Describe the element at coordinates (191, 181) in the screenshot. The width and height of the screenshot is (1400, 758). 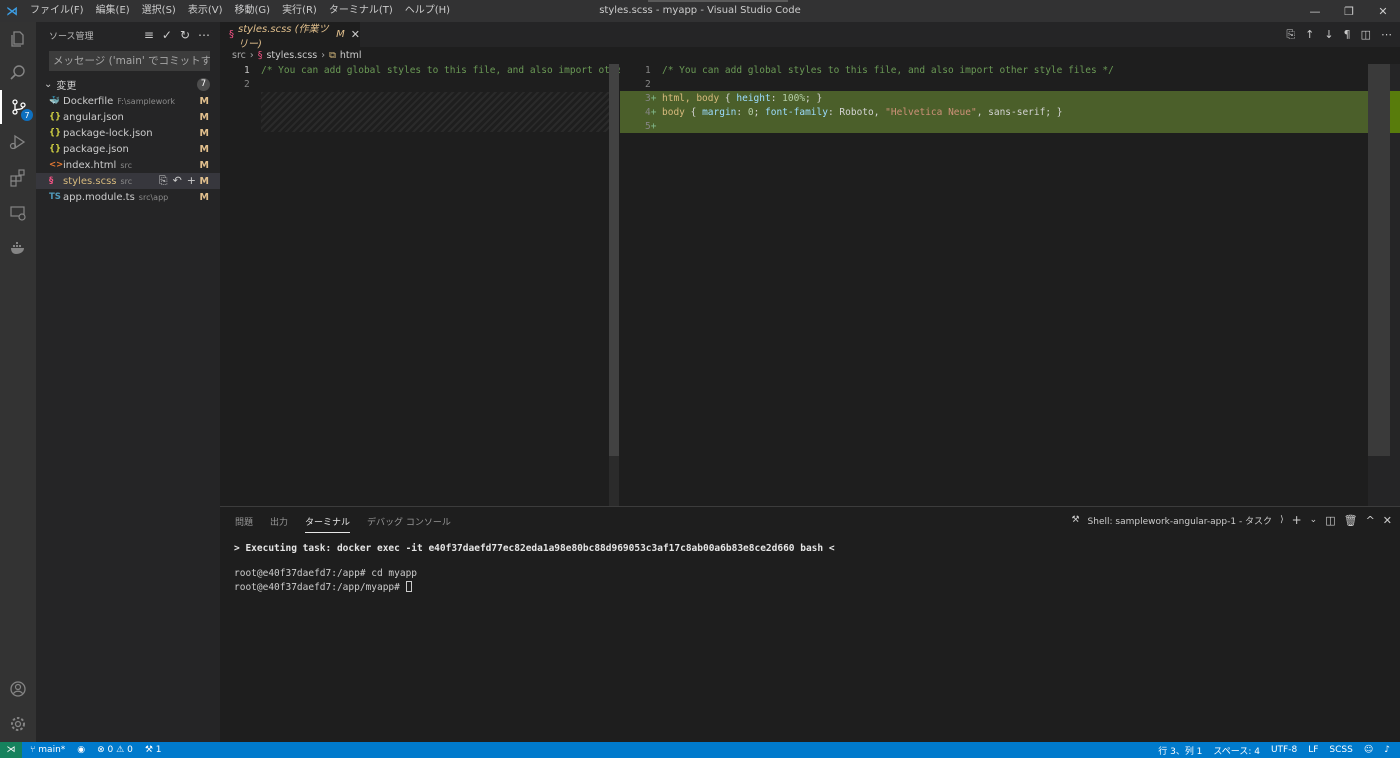
I see `stage-changes-icon: +` at that location.